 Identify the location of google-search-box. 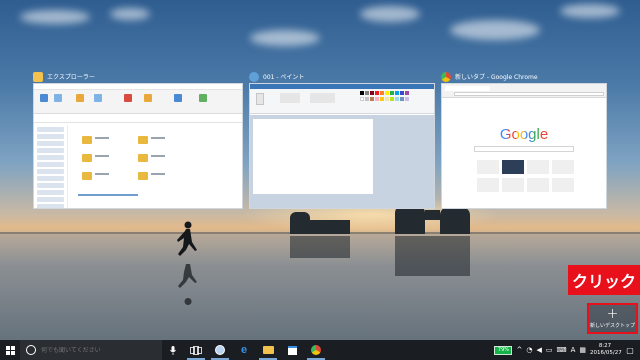
(524, 149).